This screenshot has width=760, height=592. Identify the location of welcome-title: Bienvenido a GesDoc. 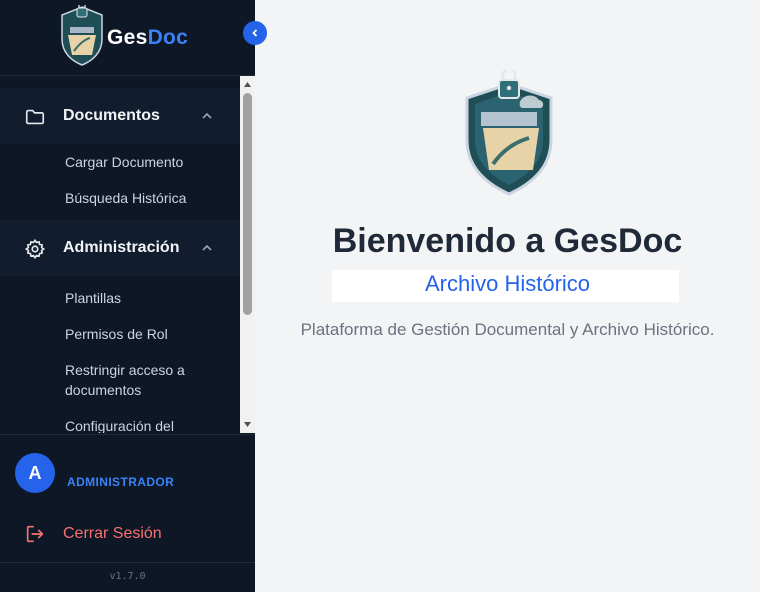
(507, 241).